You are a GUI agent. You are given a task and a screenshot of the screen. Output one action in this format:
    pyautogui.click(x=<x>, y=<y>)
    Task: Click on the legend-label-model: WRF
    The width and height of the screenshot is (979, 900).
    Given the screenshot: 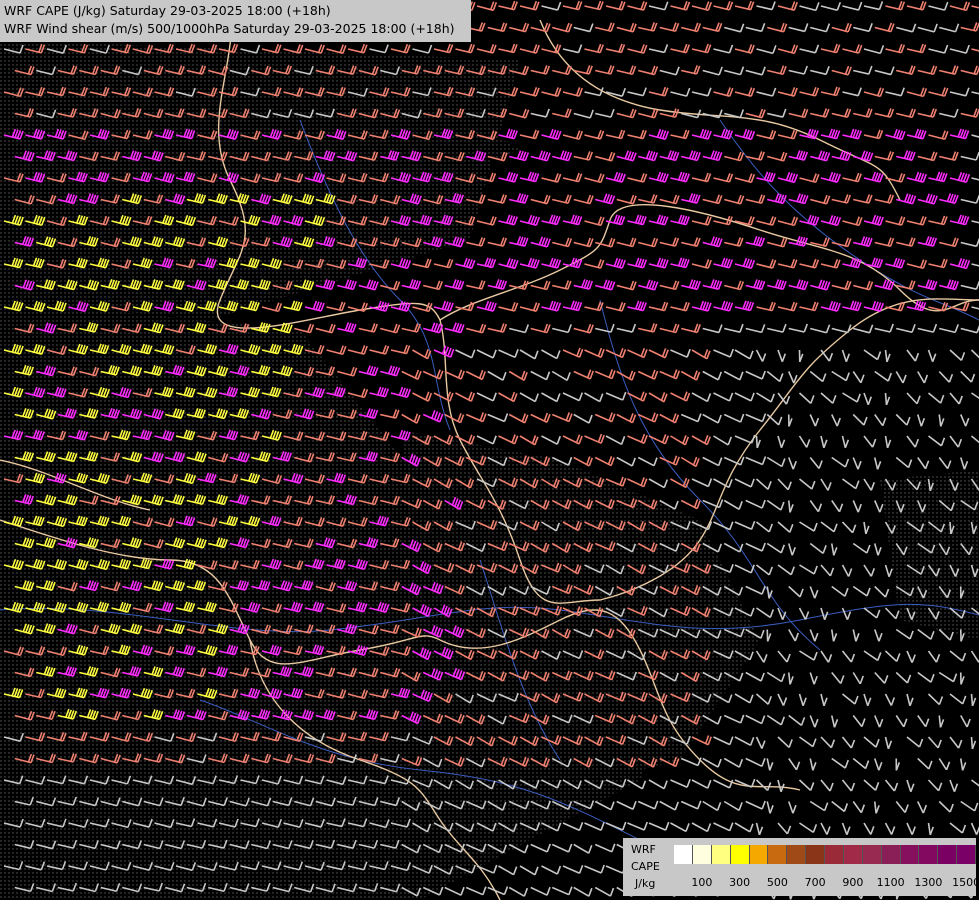 What is the action you would take?
    pyautogui.click(x=643, y=849)
    